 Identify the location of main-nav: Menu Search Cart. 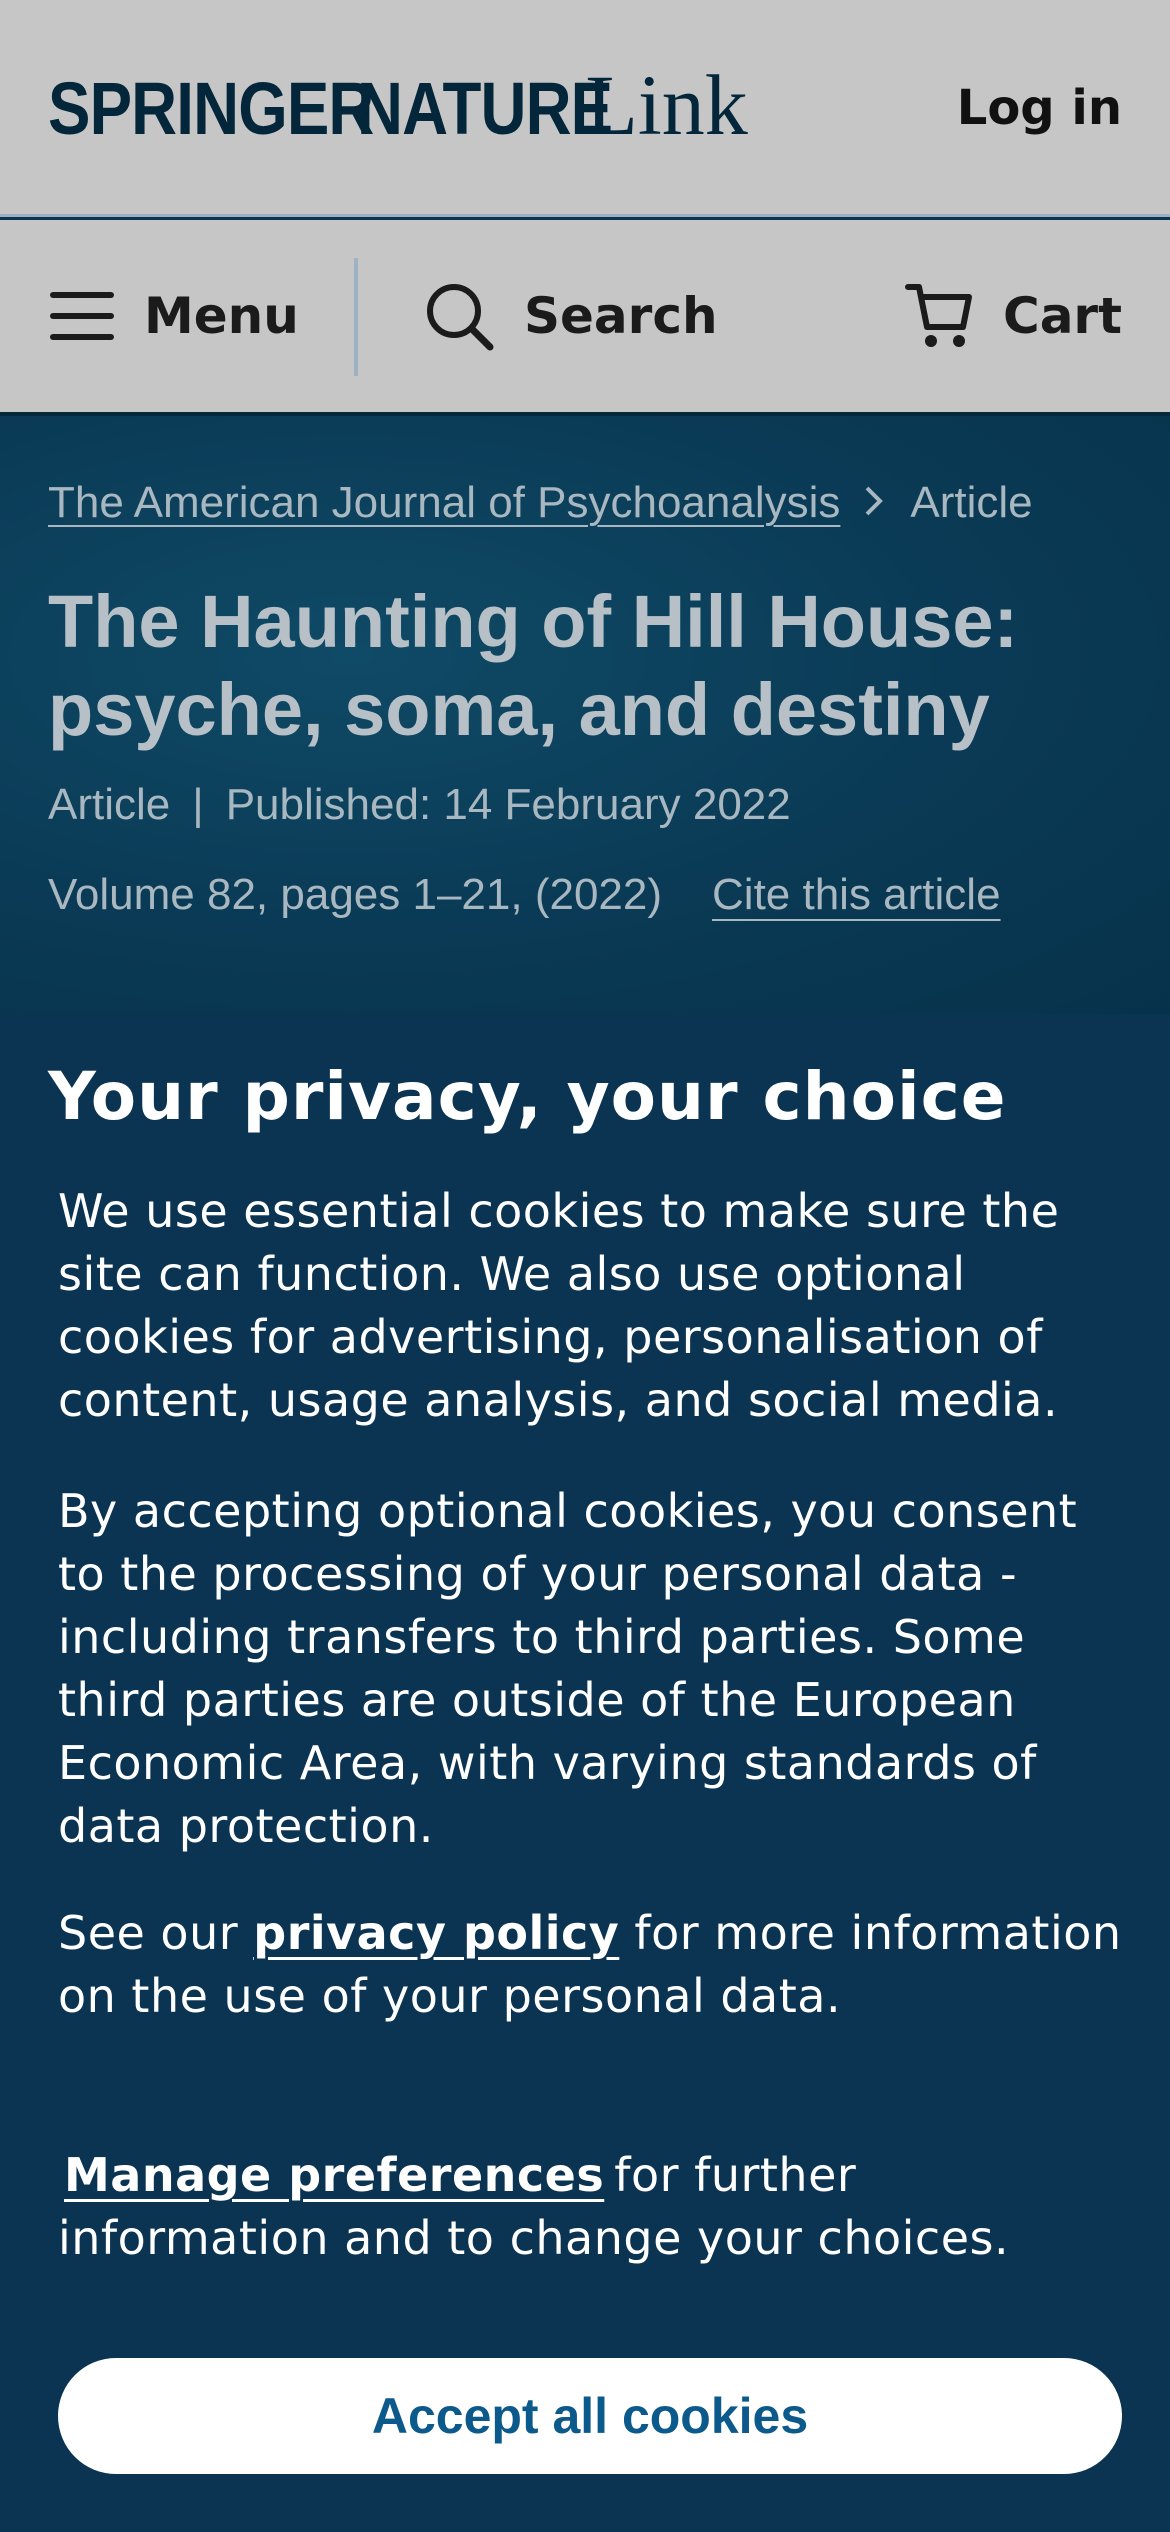
(585, 316).